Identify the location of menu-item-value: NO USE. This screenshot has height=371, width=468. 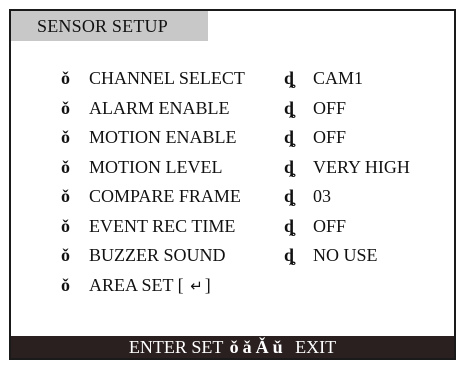
(345, 255).